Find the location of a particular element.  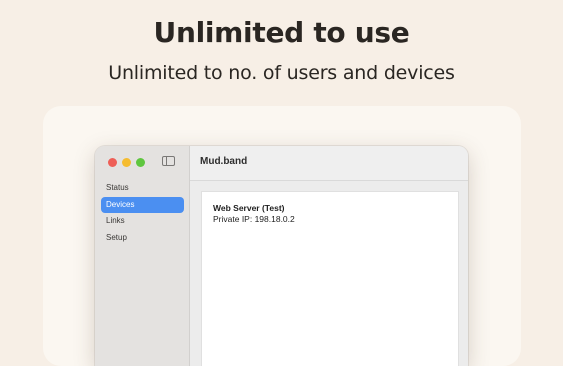

close-window-button is located at coordinates (112, 162).